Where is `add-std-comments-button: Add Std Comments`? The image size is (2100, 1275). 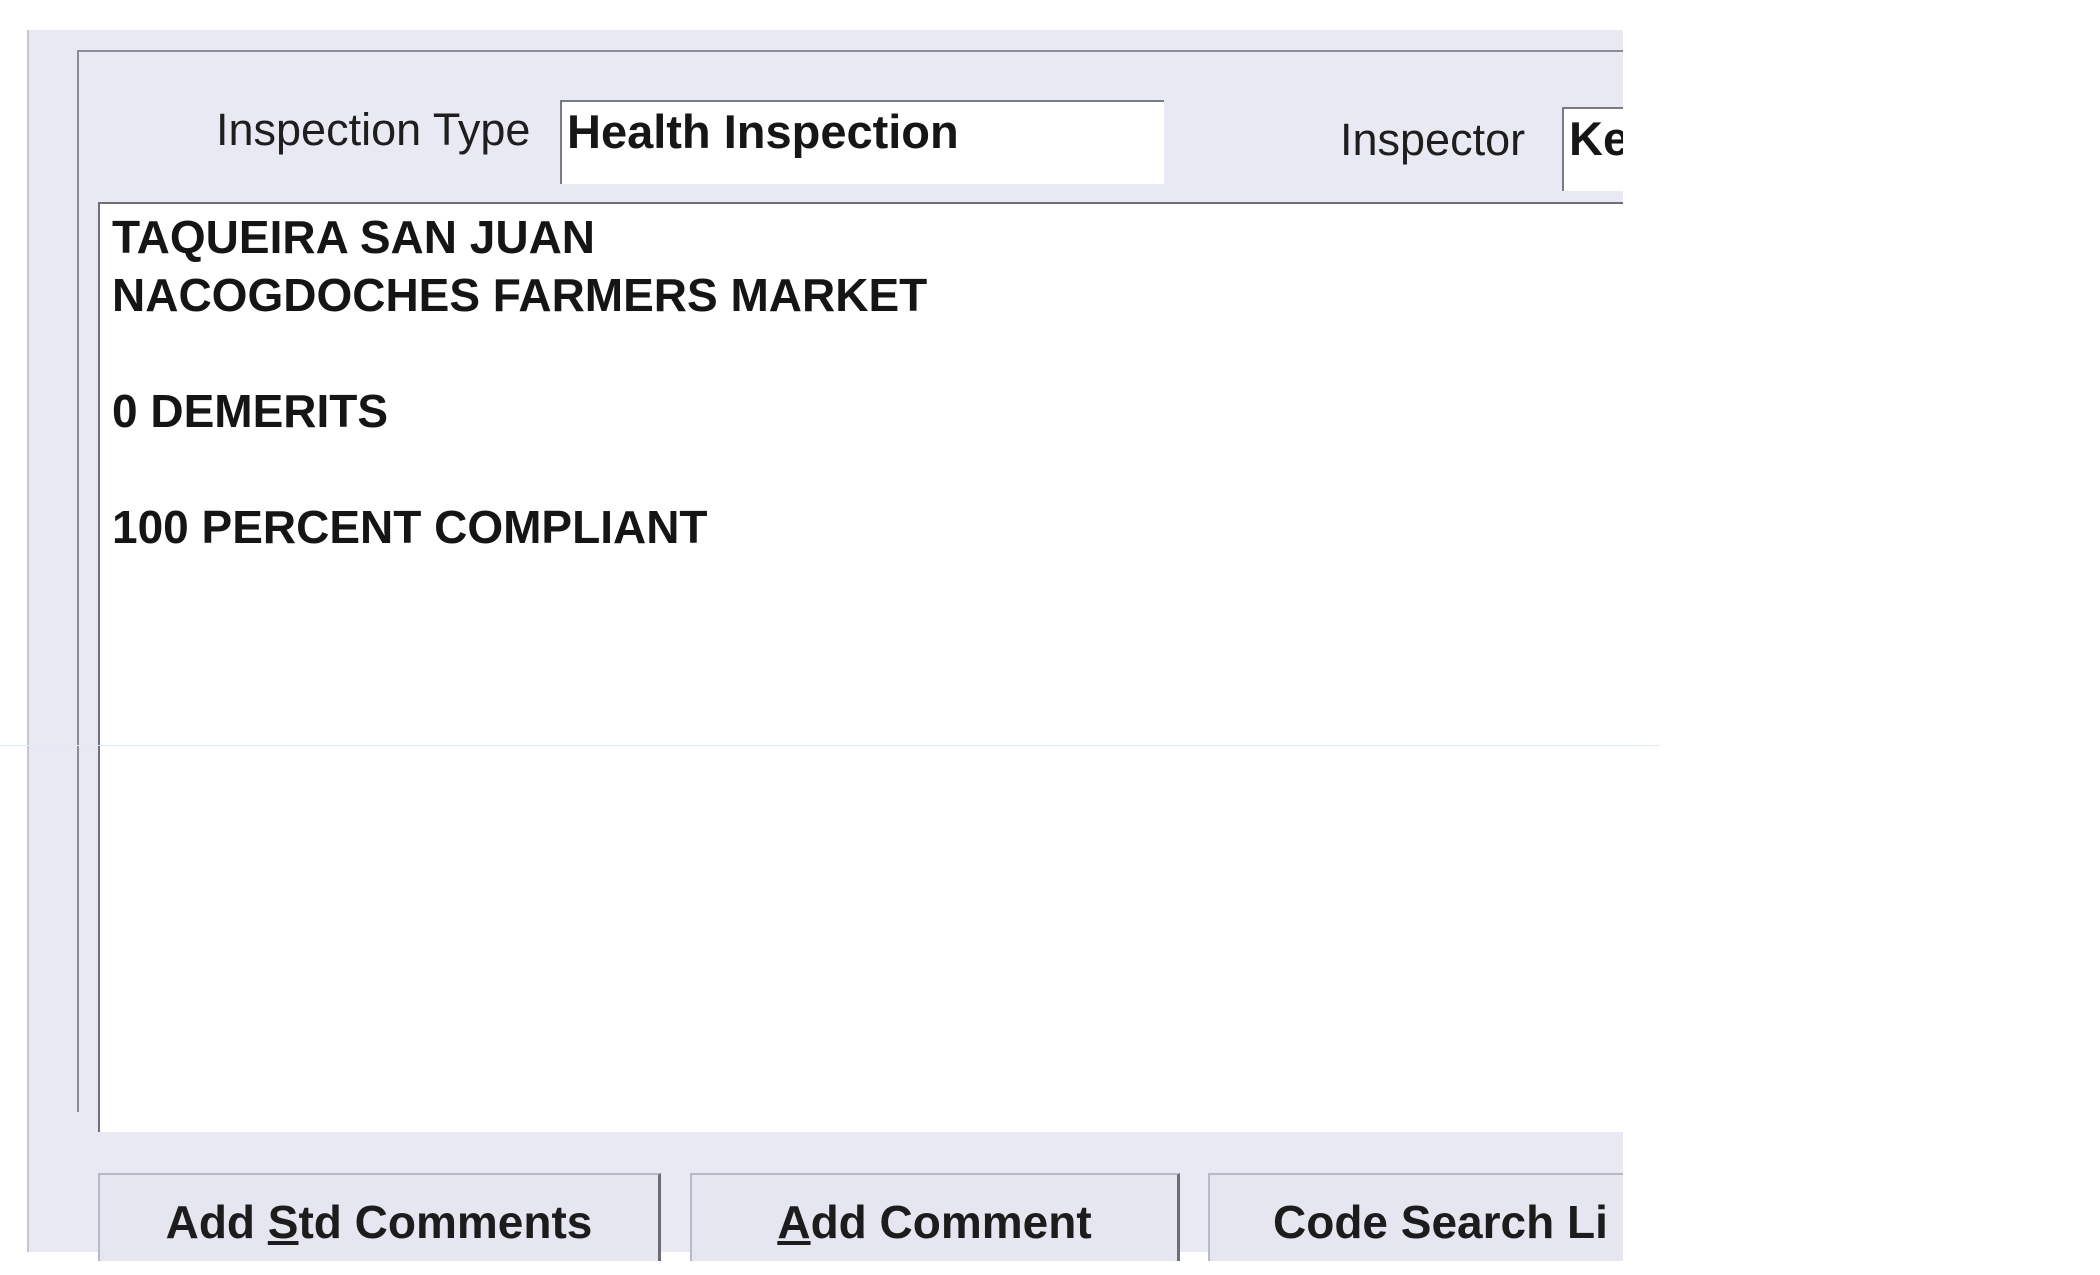 add-std-comments-button: Add Std Comments is located at coordinates (379, 1217).